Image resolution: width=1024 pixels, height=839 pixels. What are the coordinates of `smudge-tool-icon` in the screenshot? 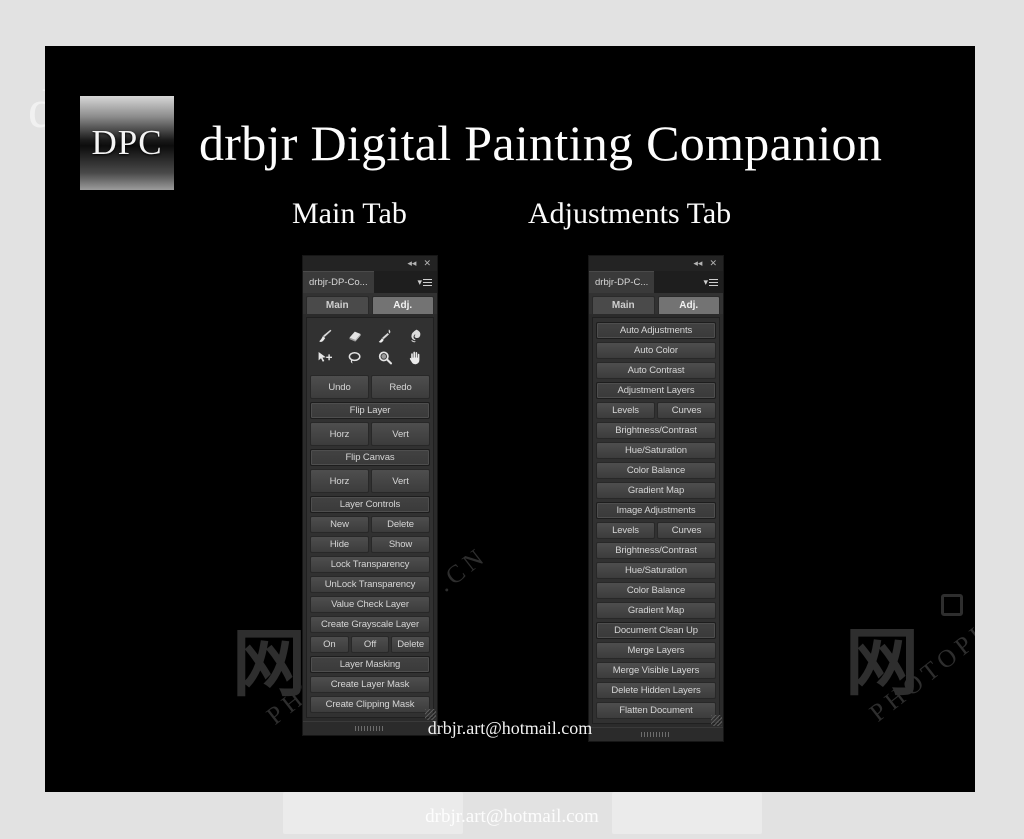 It's located at (414, 335).